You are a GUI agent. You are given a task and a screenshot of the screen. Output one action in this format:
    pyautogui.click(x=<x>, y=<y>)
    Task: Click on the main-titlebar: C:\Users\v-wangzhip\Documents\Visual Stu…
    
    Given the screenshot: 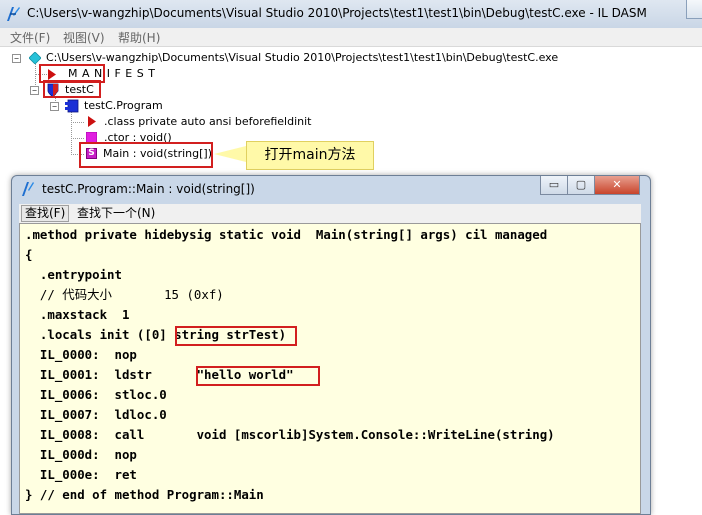 What is the action you would take?
    pyautogui.click(x=351, y=14)
    